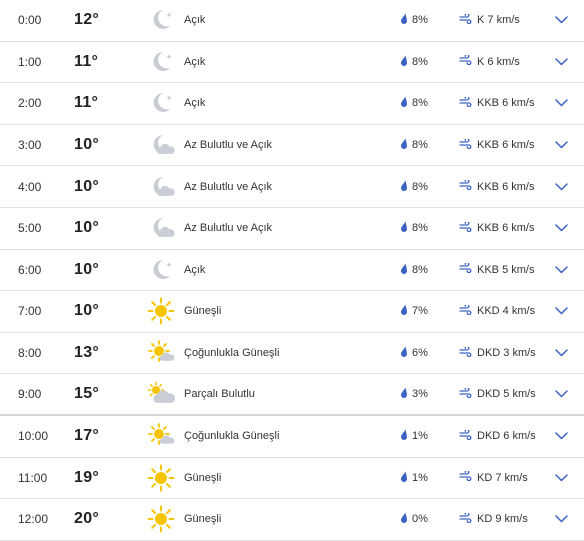 The height and width of the screenshot is (541, 584). I want to click on forecast-row: 6:00 10° Açık 8% KKB 5 km/s, so click(292, 271).